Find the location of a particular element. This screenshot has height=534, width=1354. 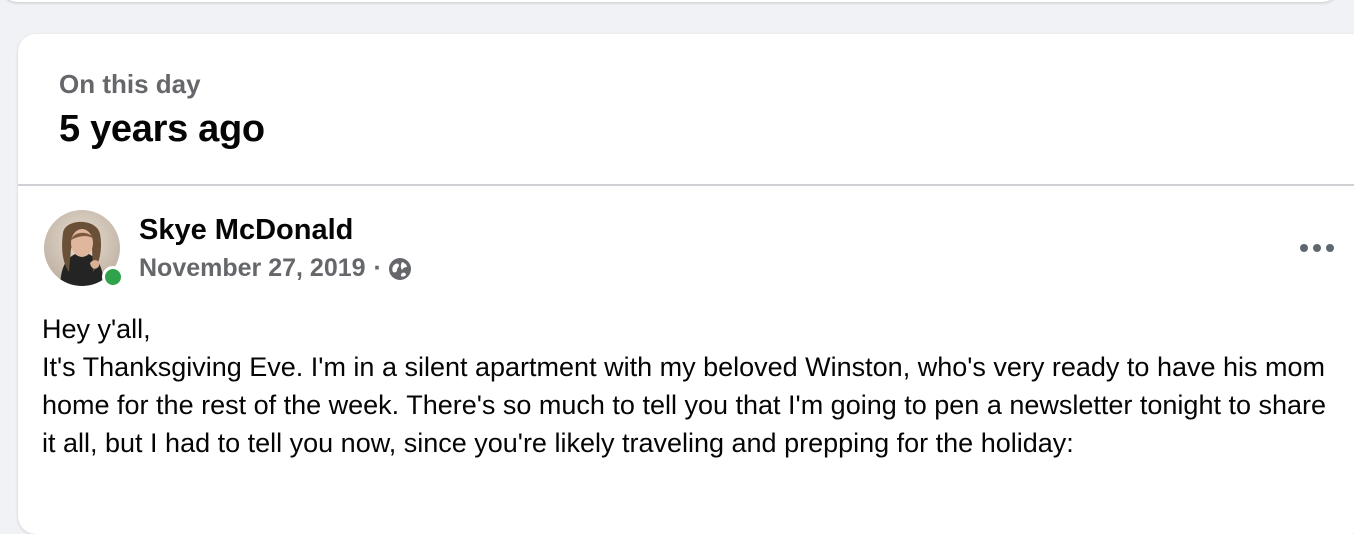

previous-card is located at coordinates (670, 1).